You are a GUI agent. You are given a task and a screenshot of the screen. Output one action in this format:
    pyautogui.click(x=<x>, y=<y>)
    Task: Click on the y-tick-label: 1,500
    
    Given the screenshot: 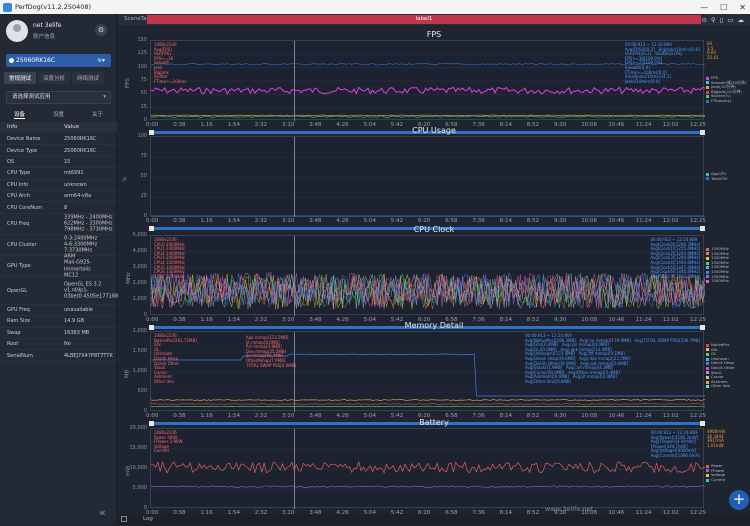 What is the action you would take?
    pyautogui.click(x=134, y=351)
    